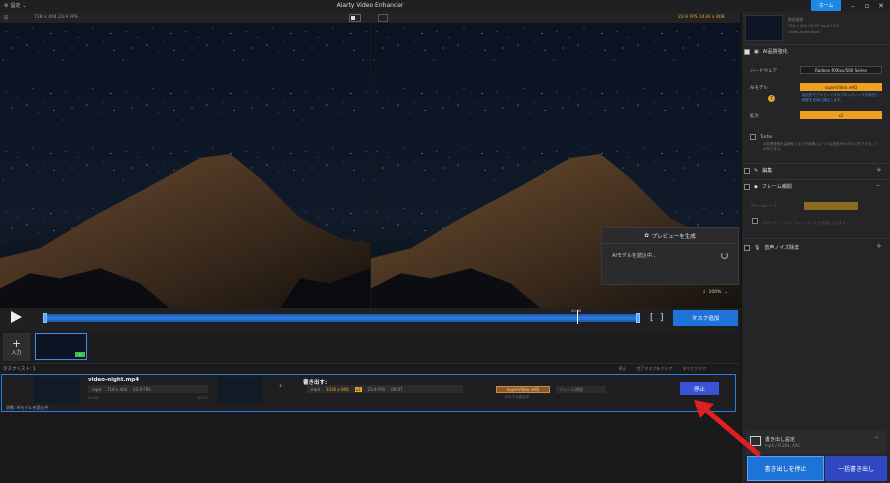 This screenshot has width=890, height=483. Describe the element at coordinates (16, 317) in the screenshot. I see `play-button` at that location.